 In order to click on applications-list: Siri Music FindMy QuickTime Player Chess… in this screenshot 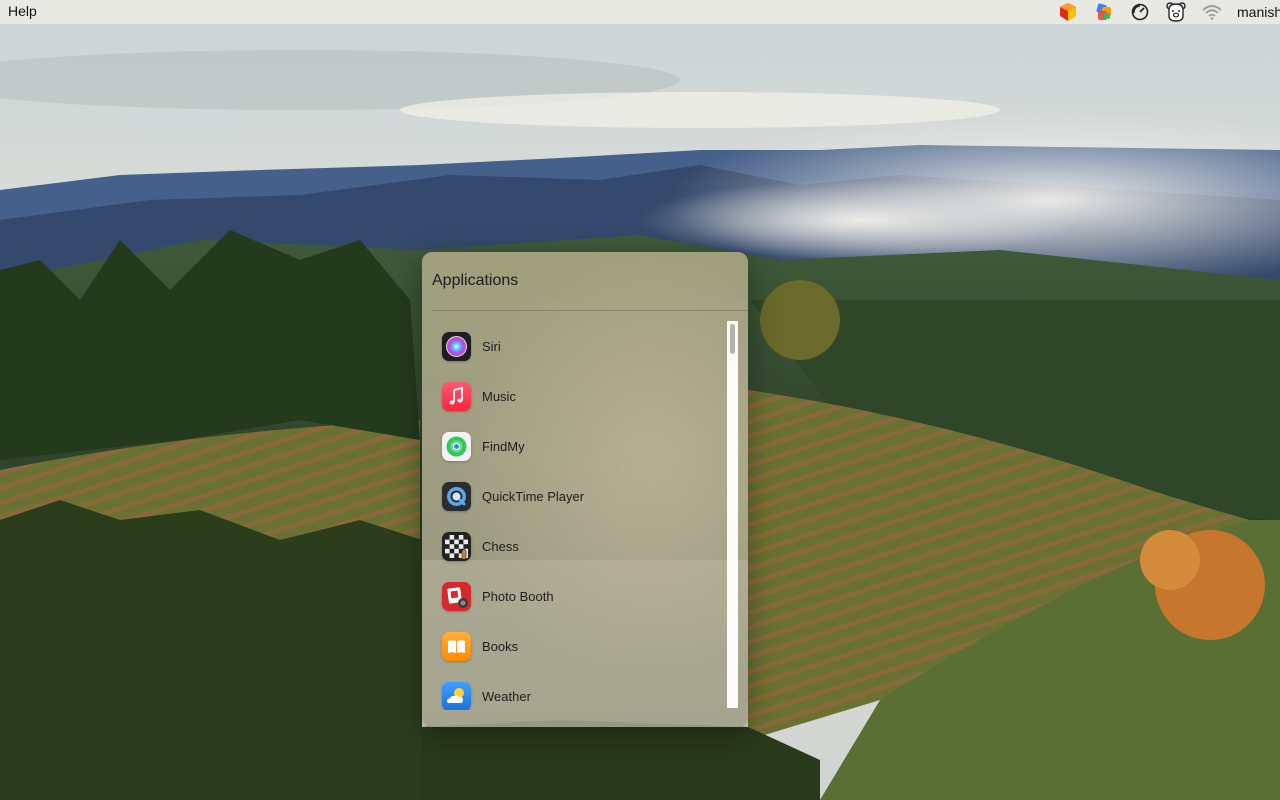, I will do `click(577, 516)`.